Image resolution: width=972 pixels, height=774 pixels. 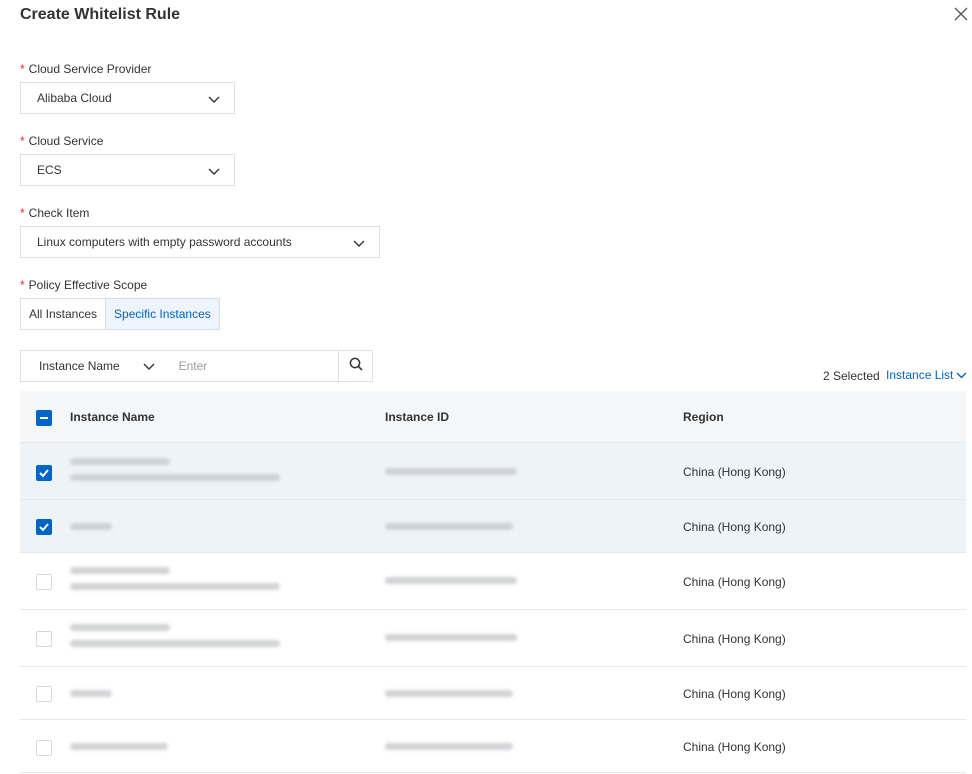 What do you see at coordinates (703, 417) in the screenshot?
I see `column-header-region: Region` at bounding box center [703, 417].